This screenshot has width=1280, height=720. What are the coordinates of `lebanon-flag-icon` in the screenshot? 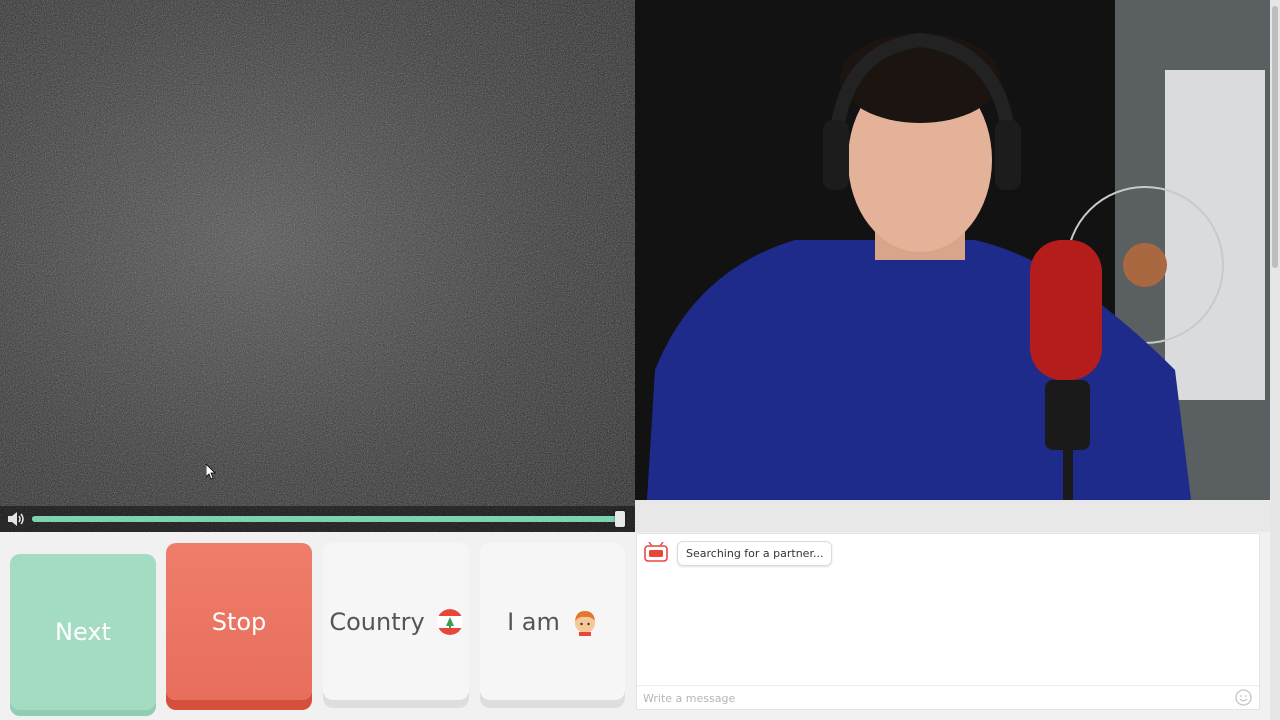 It's located at (449, 621).